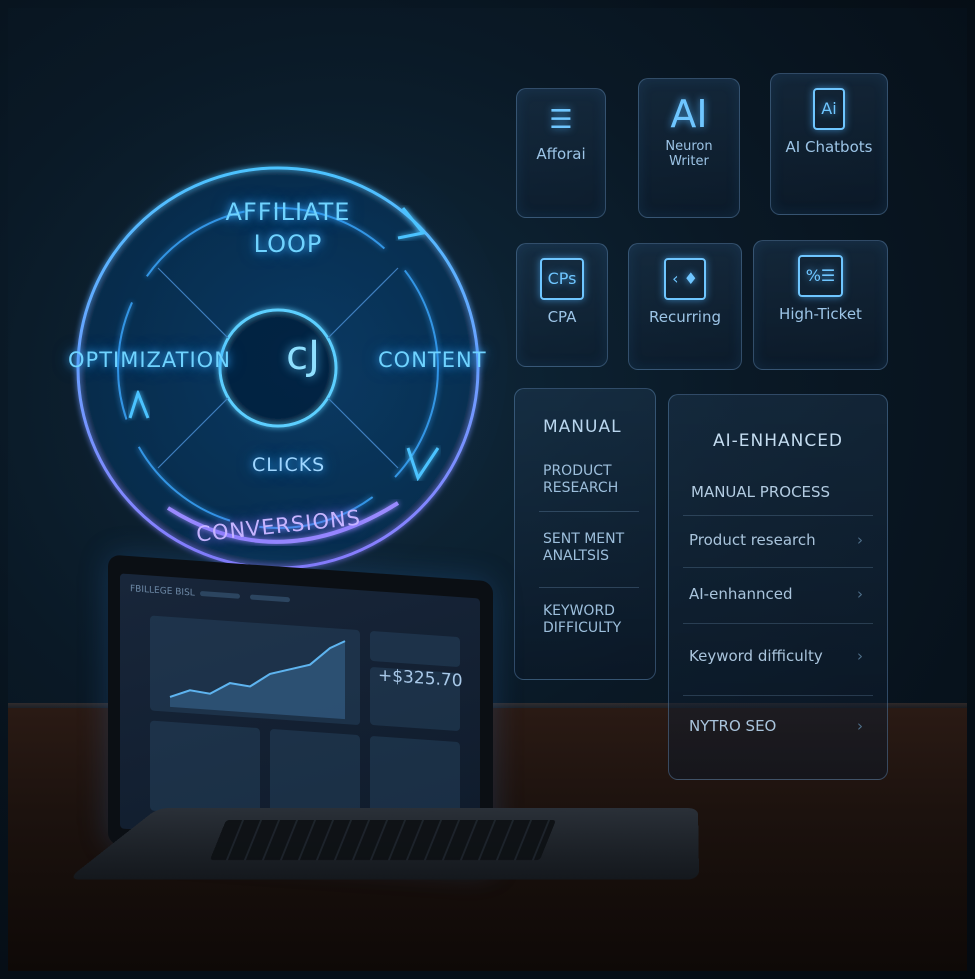  What do you see at coordinates (288, 228) in the screenshot?
I see `loop-title: AFFILIATE LOOP` at bounding box center [288, 228].